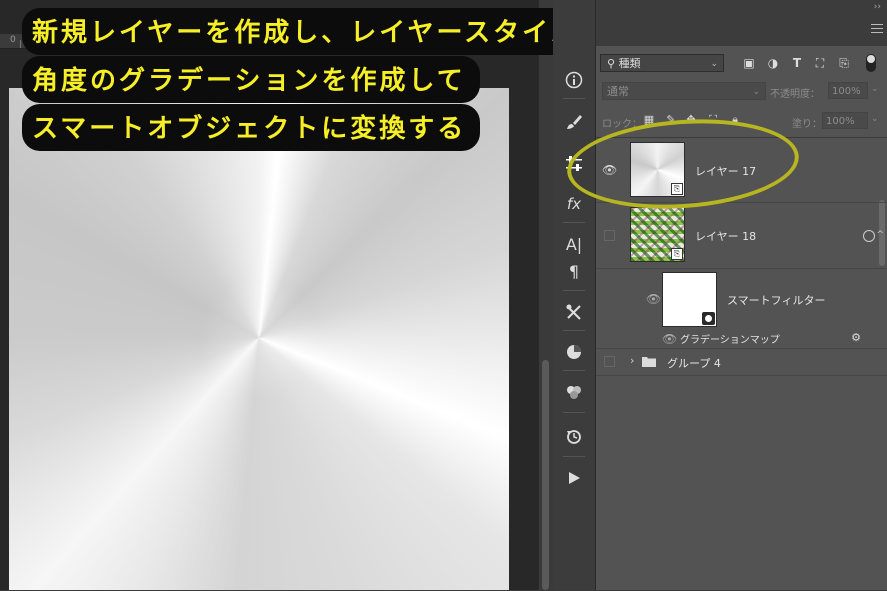 This screenshot has height=591, width=887. Describe the element at coordinates (869, 236) in the screenshot. I see `smart-filter-indicator-icon` at that location.